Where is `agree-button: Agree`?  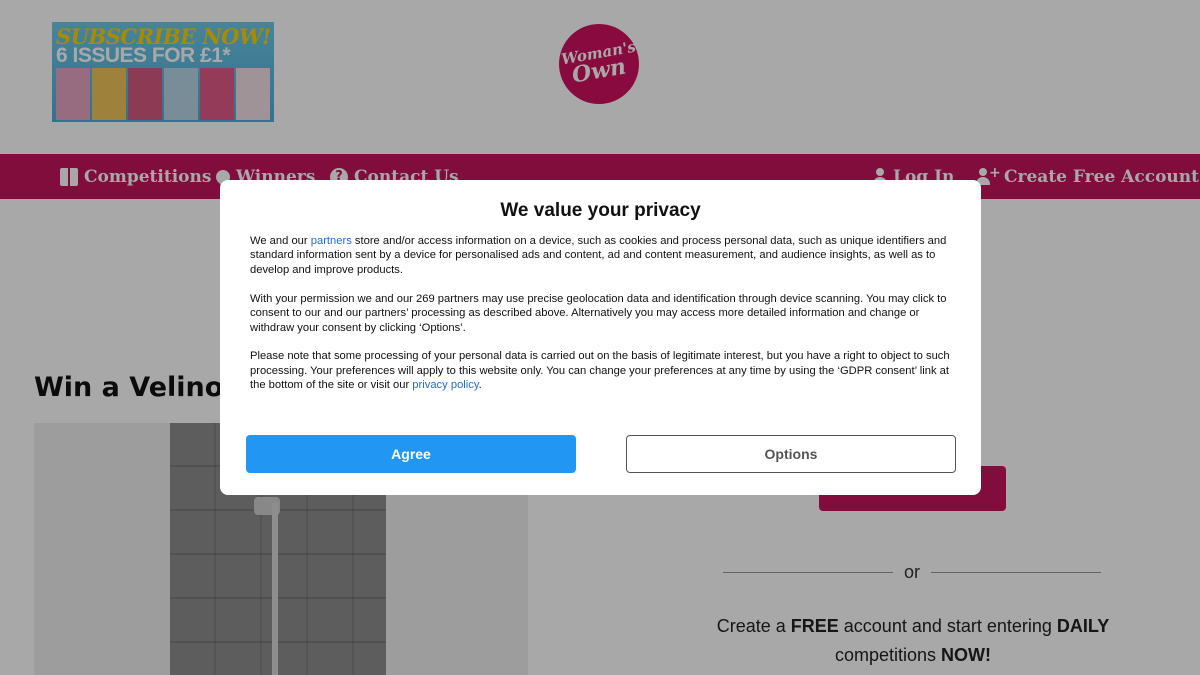 agree-button: Agree is located at coordinates (411, 454).